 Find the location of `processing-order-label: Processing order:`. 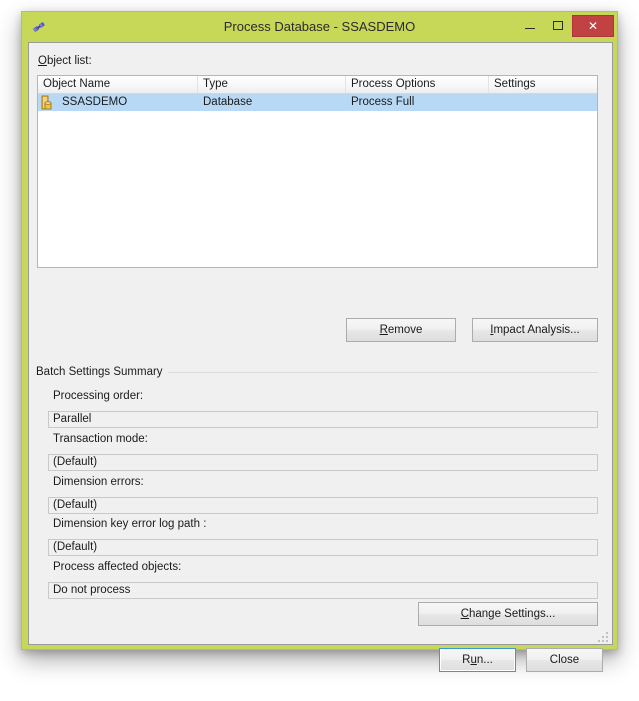

processing-order-label: Processing order: is located at coordinates (98, 396).